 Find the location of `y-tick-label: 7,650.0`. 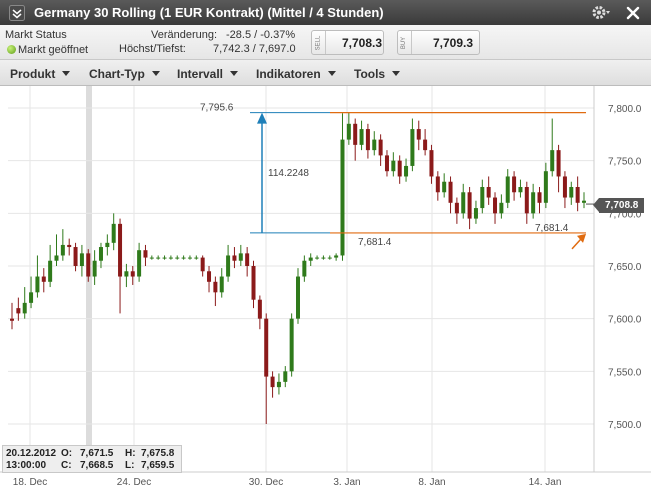

y-tick-label: 7,650.0 is located at coordinates (625, 267).